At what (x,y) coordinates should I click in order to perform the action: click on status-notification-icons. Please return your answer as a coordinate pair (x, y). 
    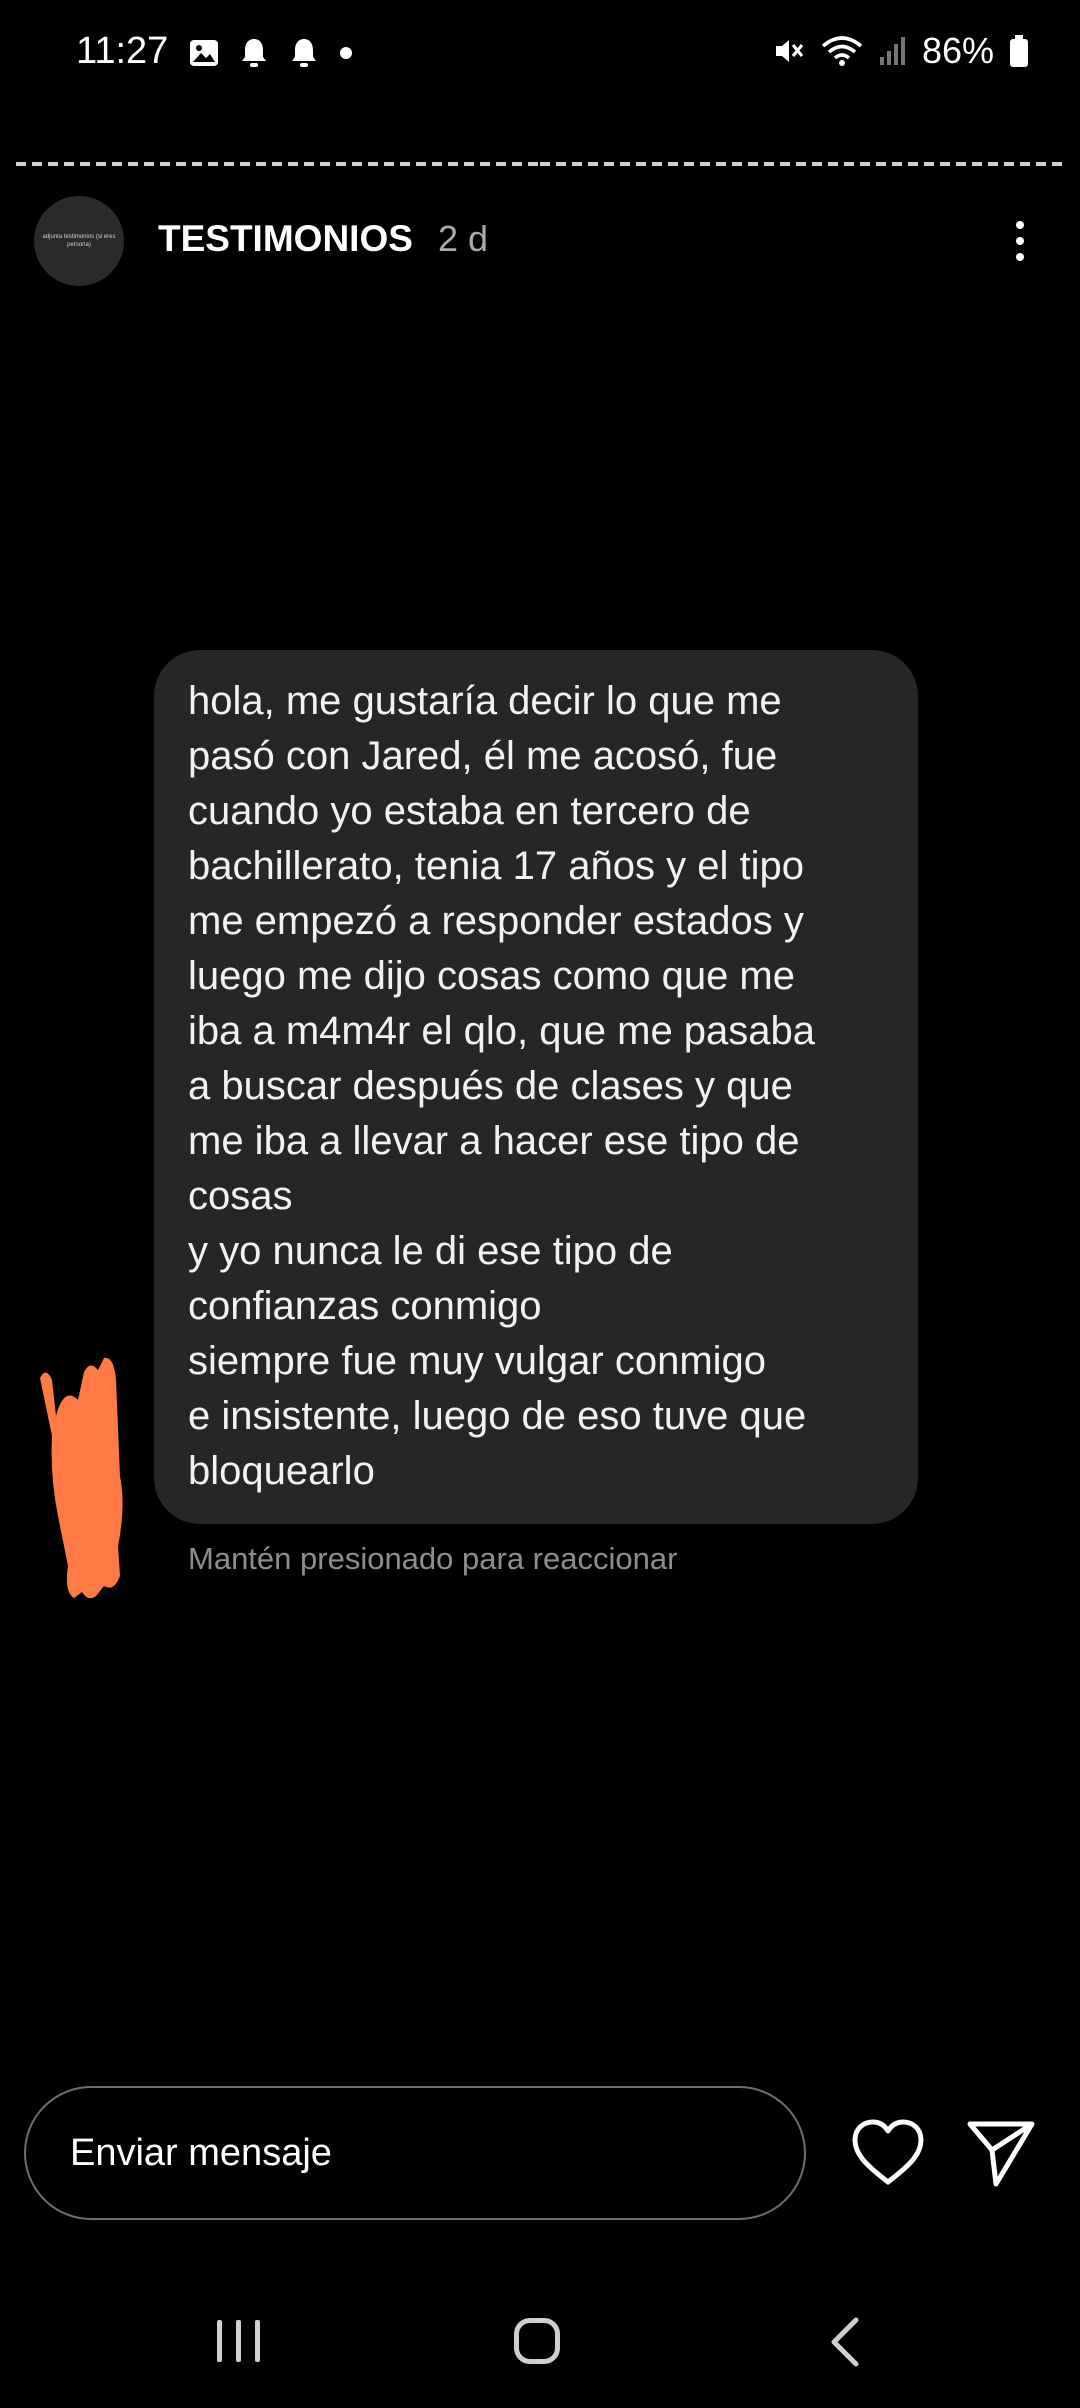
    Looking at the image, I should click on (271, 53).